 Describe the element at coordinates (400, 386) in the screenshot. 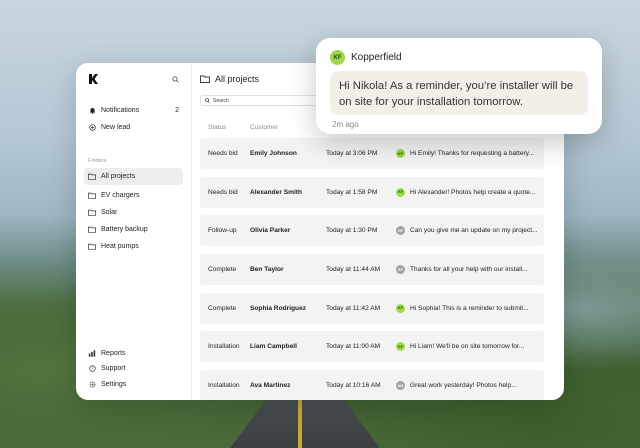

I see `sender-avatar: AM` at that location.